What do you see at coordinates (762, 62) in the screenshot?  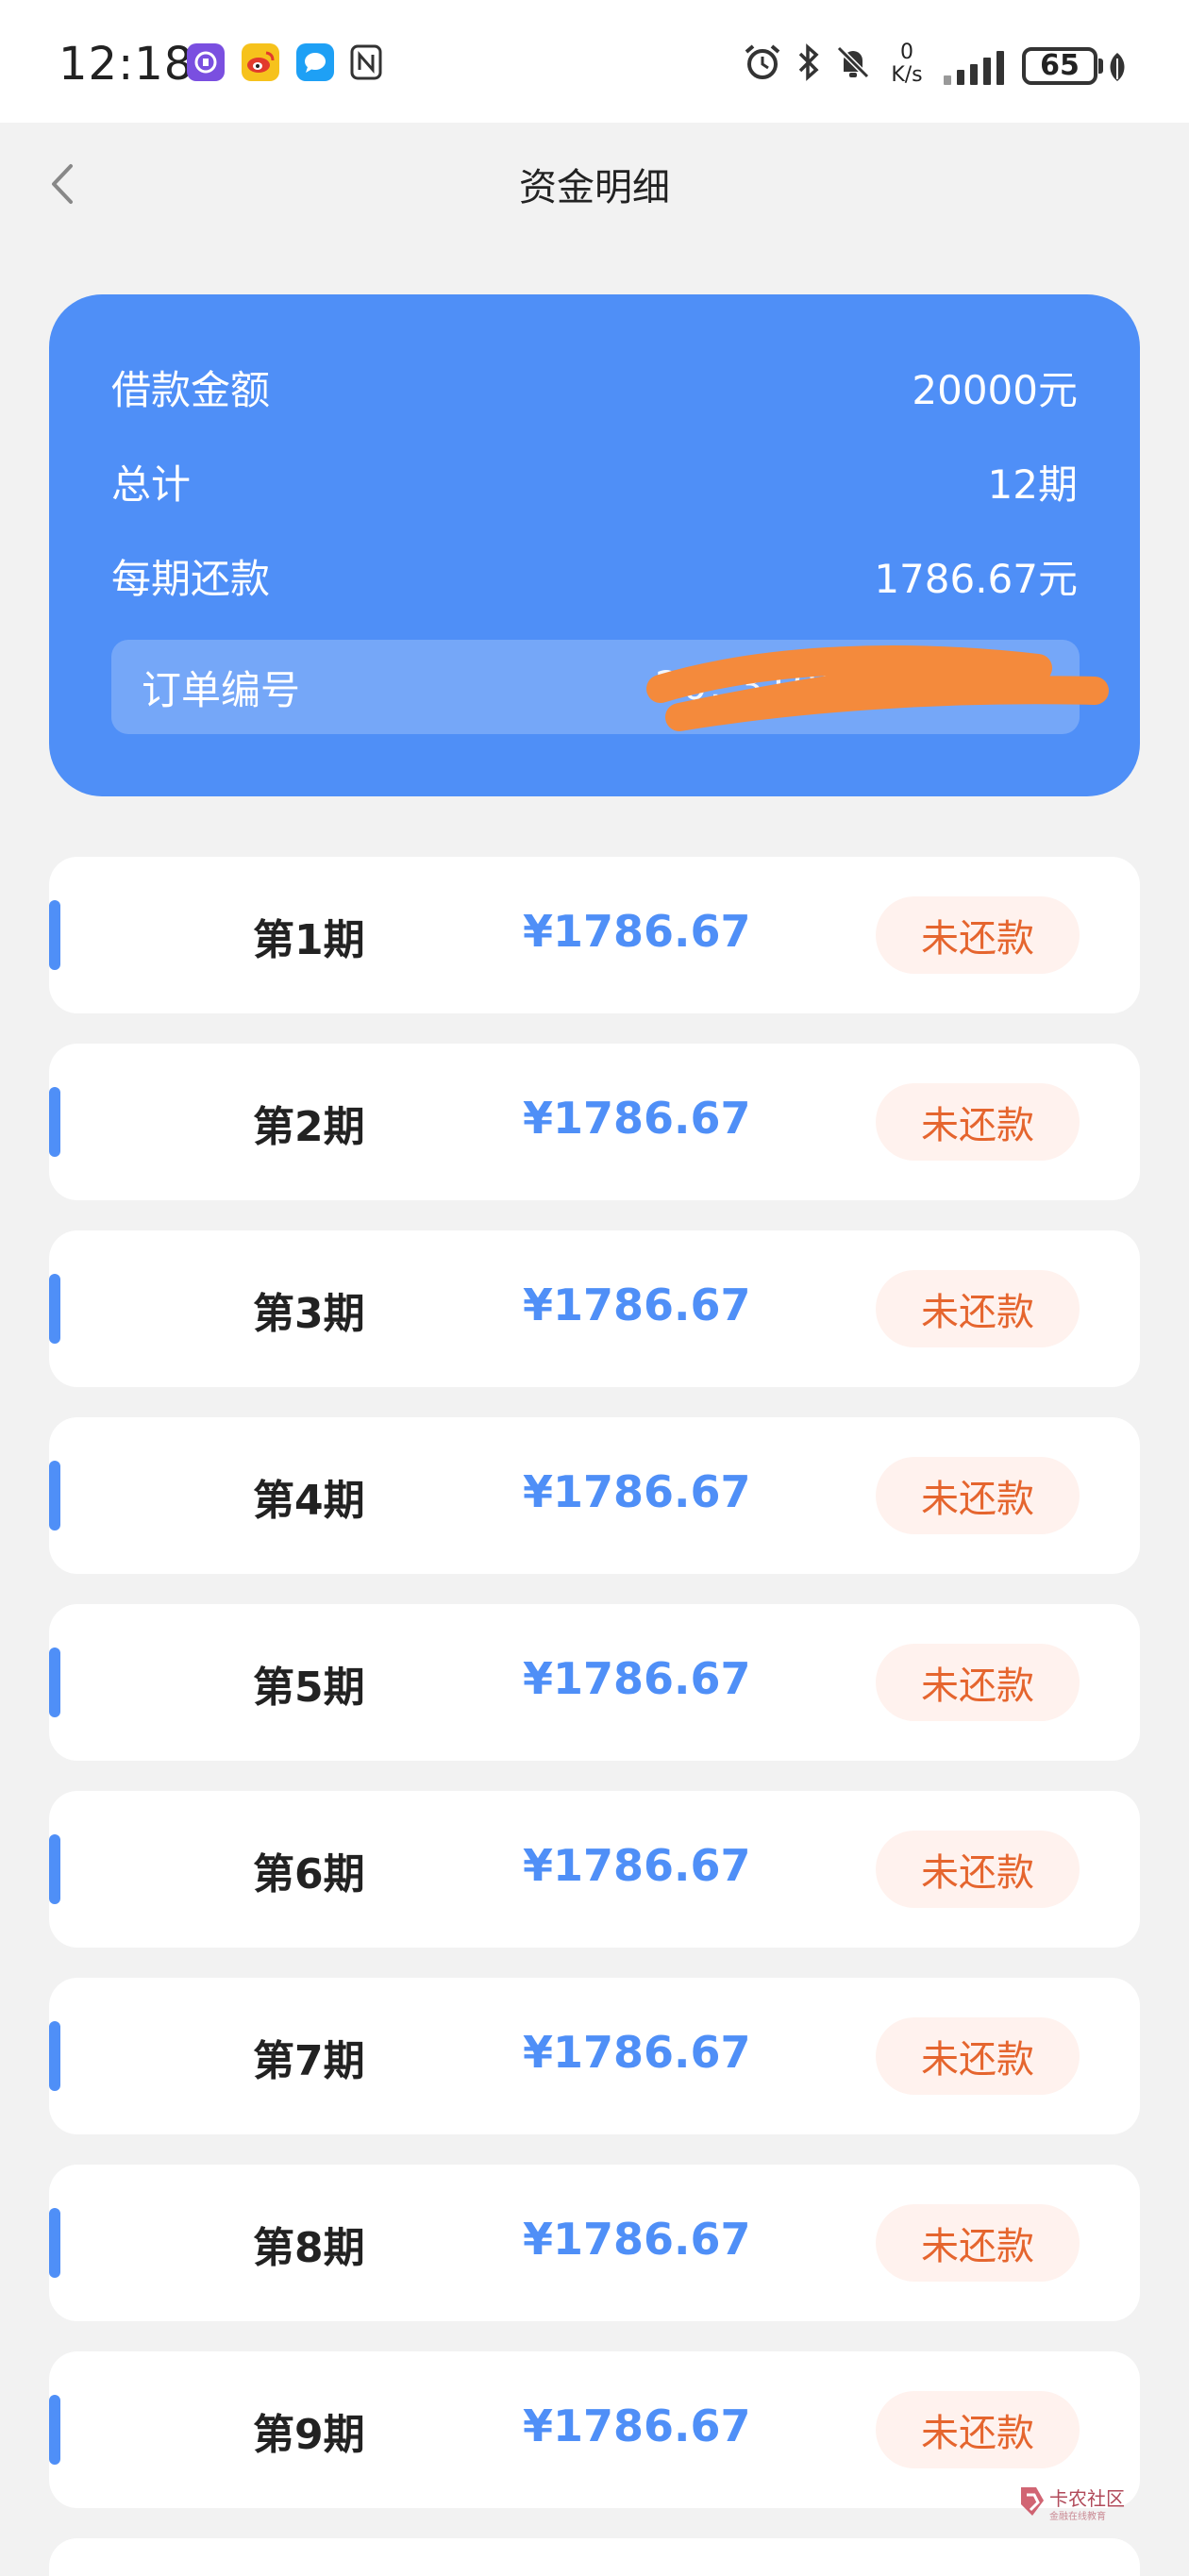 I see `alarm-icon` at bounding box center [762, 62].